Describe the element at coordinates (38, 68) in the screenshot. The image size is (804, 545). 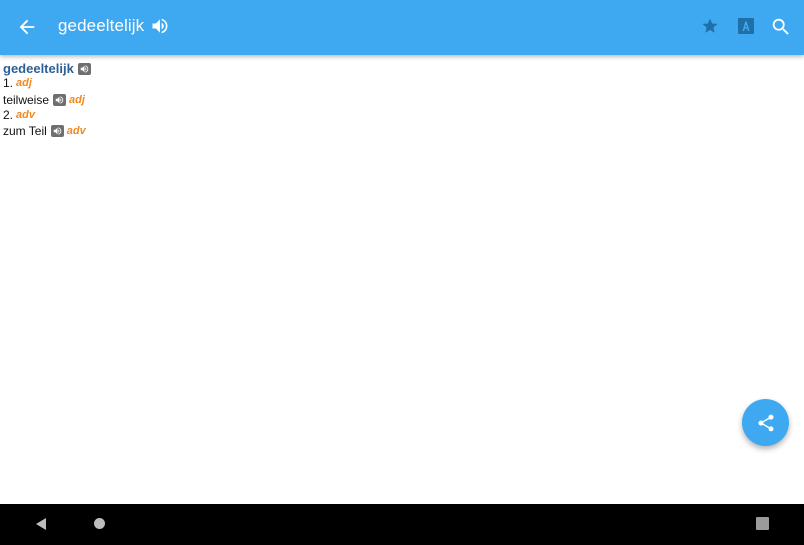
I see `headword: gedeeltelijk` at that location.